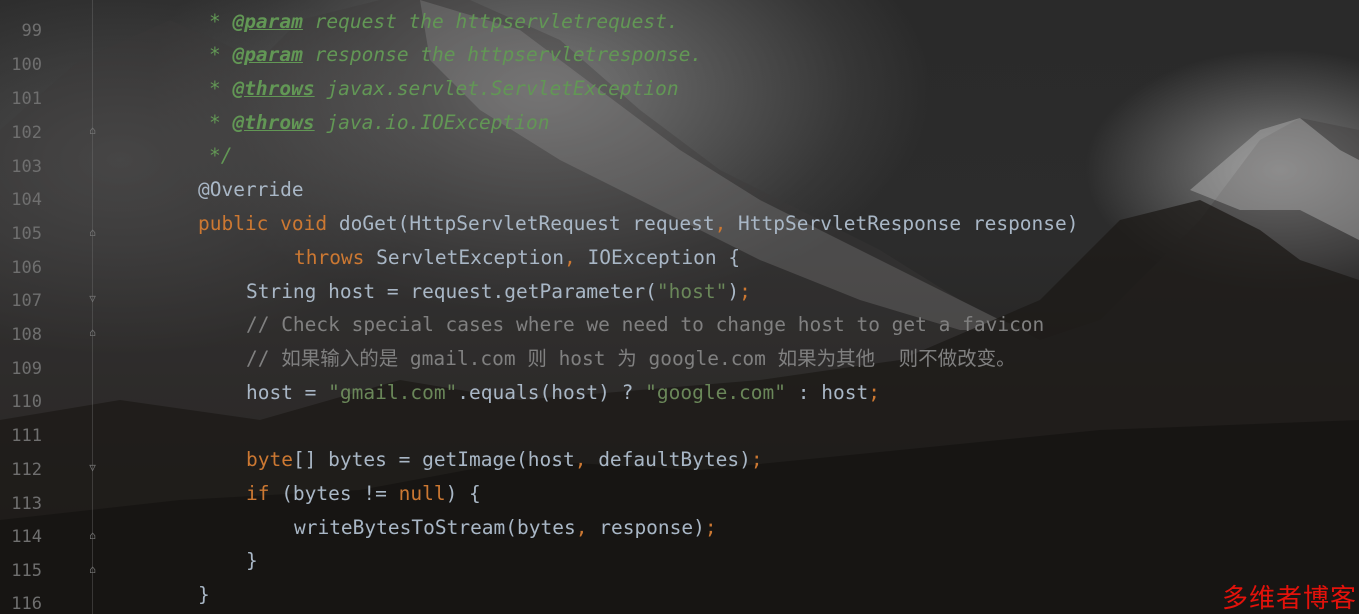  What do you see at coordinates (26, 99) in the screenshot?
I see `line-number: 101` at bounding box center [26, 99].